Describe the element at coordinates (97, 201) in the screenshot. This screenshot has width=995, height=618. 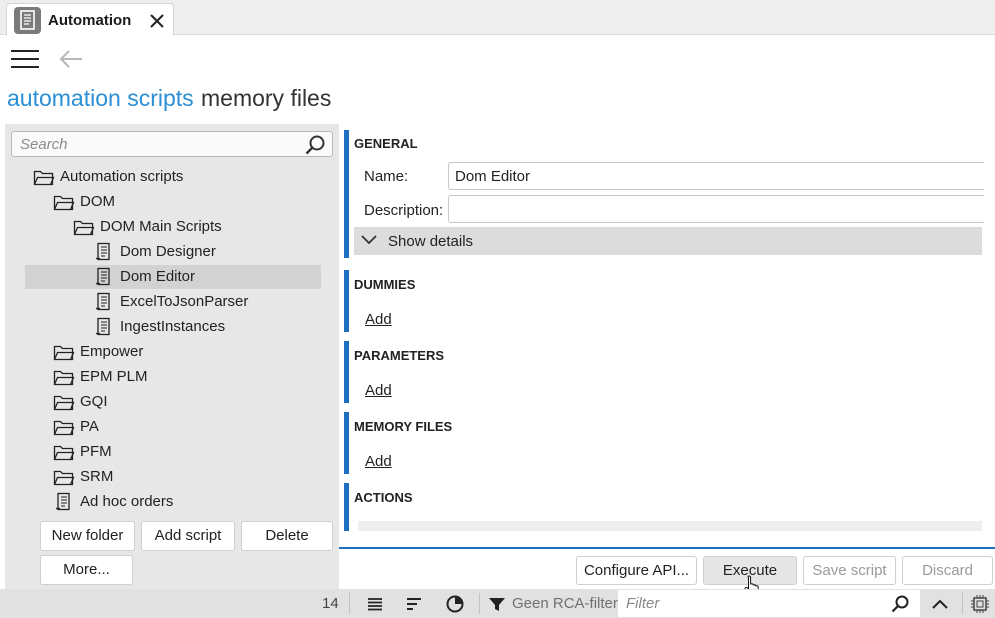
I see `tree-node-label: DOM` at that location.